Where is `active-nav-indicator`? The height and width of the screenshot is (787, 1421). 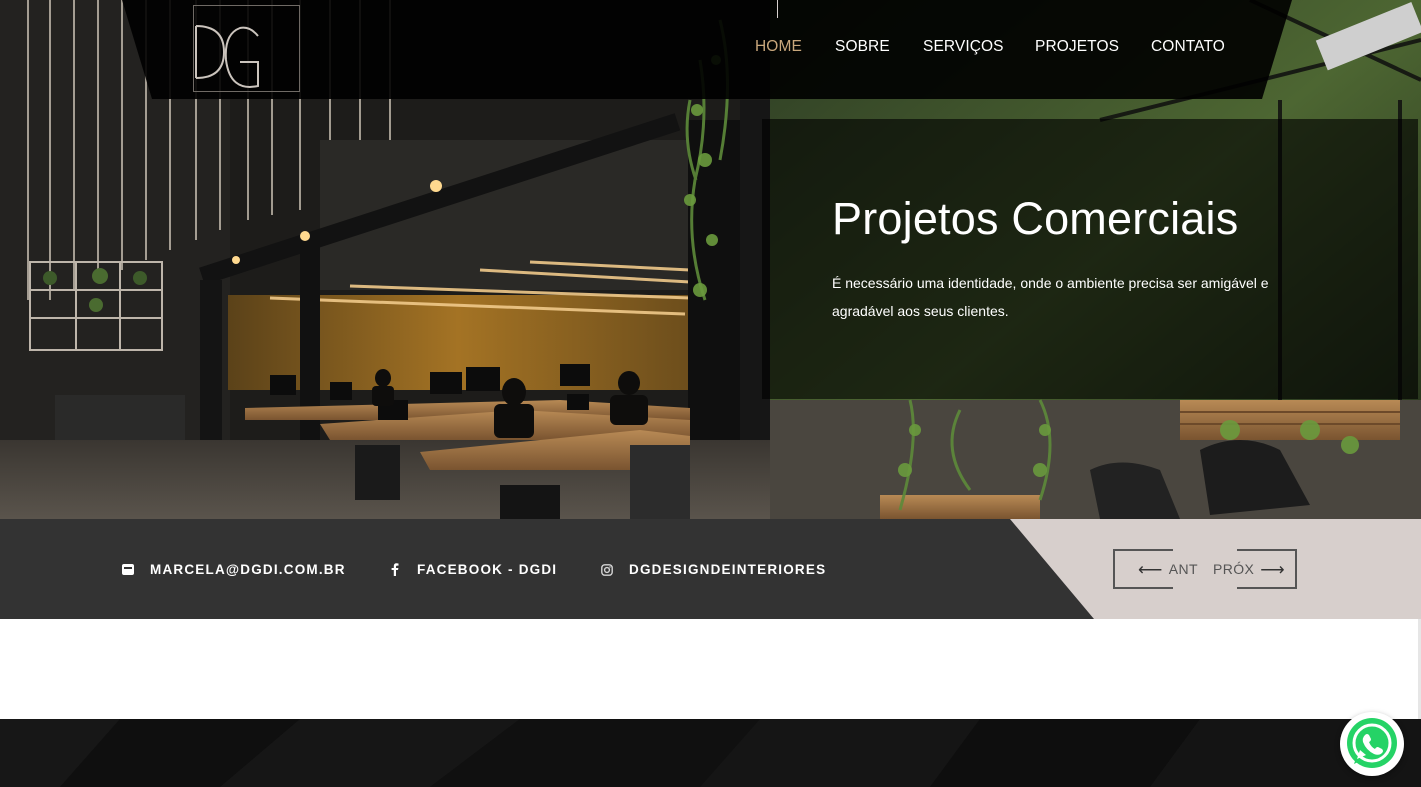
active-nav-indicator is located at coordinates (777, 9).